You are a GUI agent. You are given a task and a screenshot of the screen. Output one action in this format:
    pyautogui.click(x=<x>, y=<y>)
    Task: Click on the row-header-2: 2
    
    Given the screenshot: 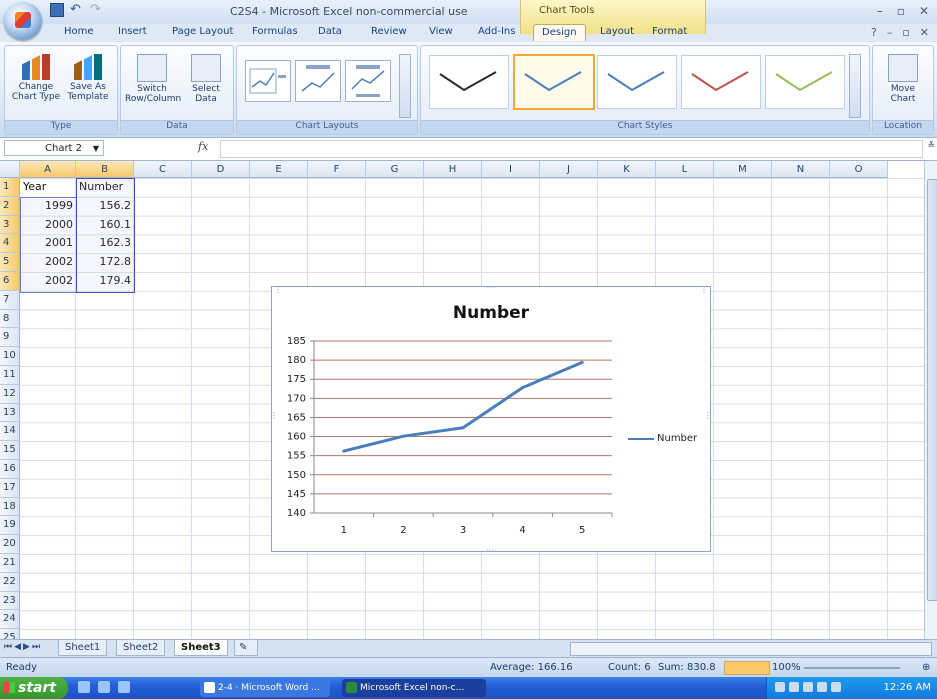 What is the action you would take?
    pyautogui.click(x=10, y=206)
    